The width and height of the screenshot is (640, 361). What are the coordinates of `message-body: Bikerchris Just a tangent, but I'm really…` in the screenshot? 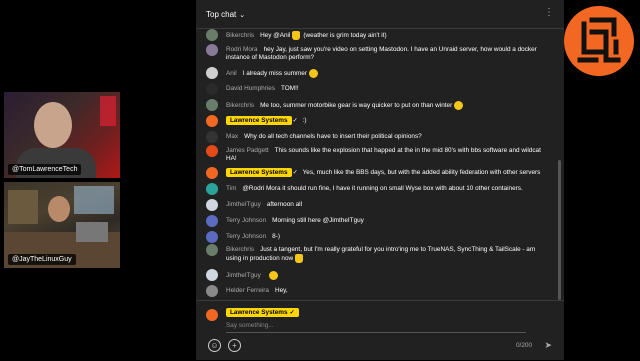 It's located at (389, 253).